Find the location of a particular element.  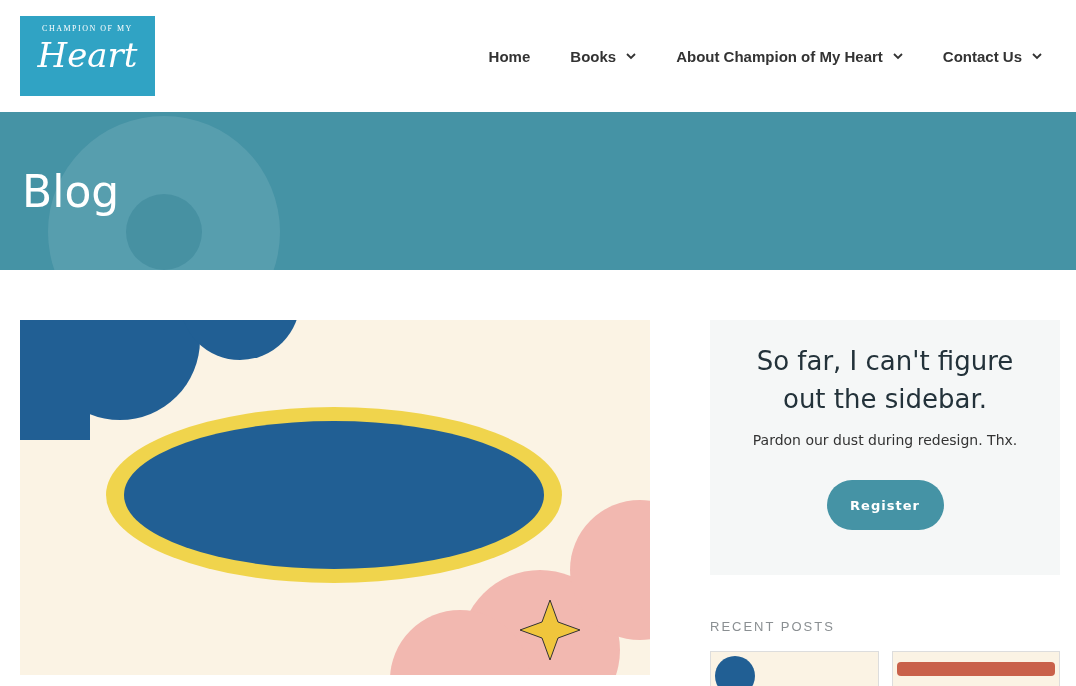

nav-link: Books is located at coordinates (603, 56).